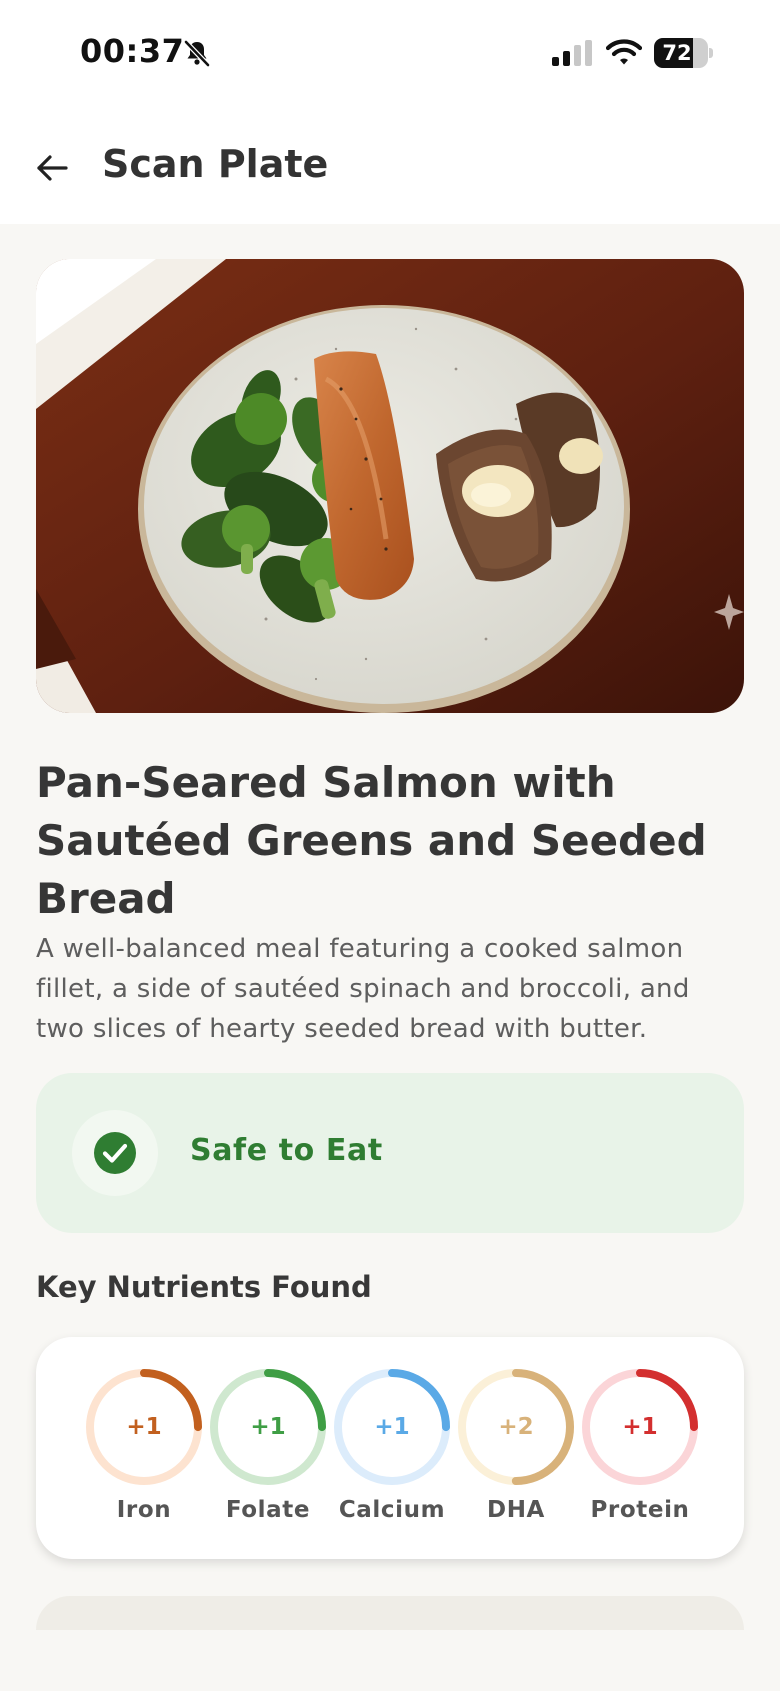 The width and height of the screenshot is (780, 1691). I want to click on back-arrow-icon, so click(52, 168).